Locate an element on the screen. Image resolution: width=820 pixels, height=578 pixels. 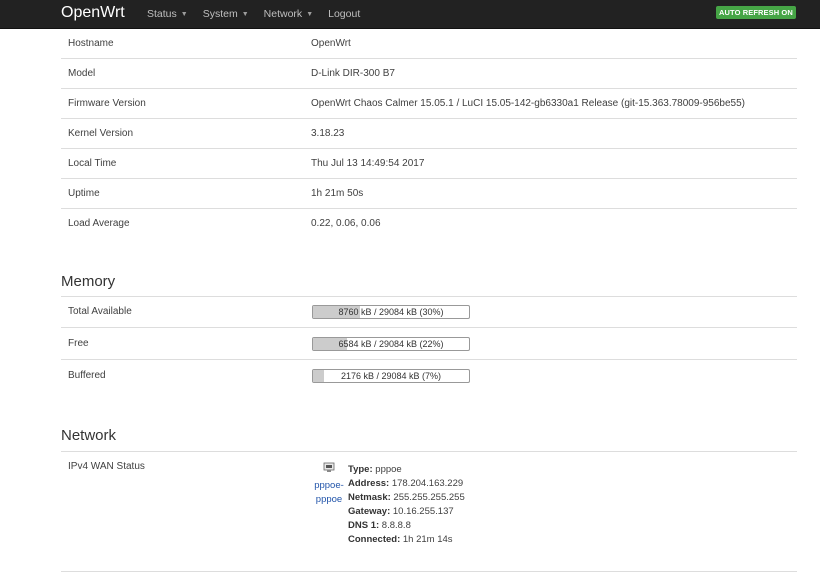
progress-text: 6584 kB / 29084 kB (22%) is located at coordinates (391, 344).